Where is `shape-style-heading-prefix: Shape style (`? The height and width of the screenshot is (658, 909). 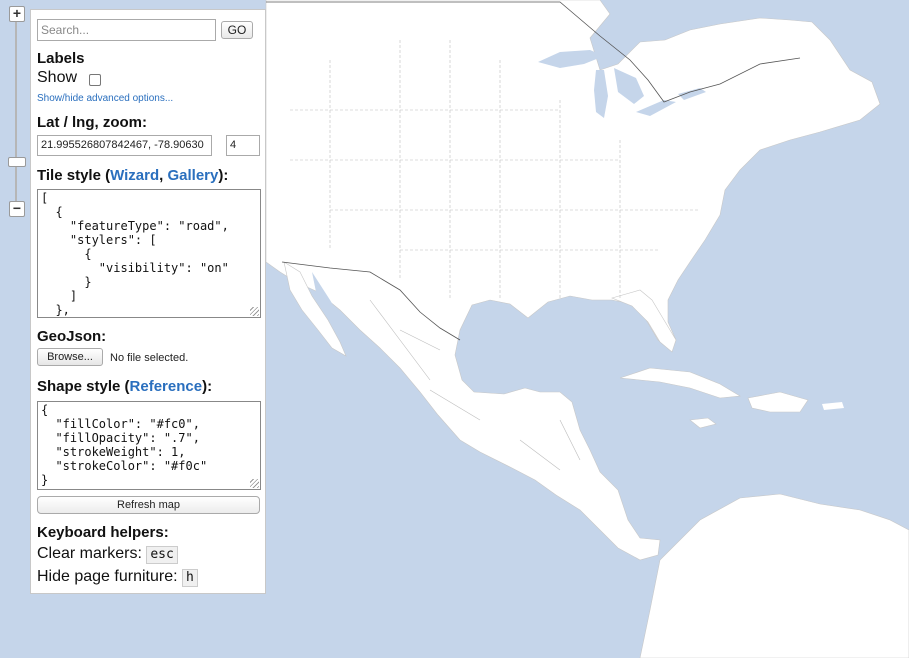
shape-style-heading-prefix: Shape style ( is located at coordinates (83, 386).